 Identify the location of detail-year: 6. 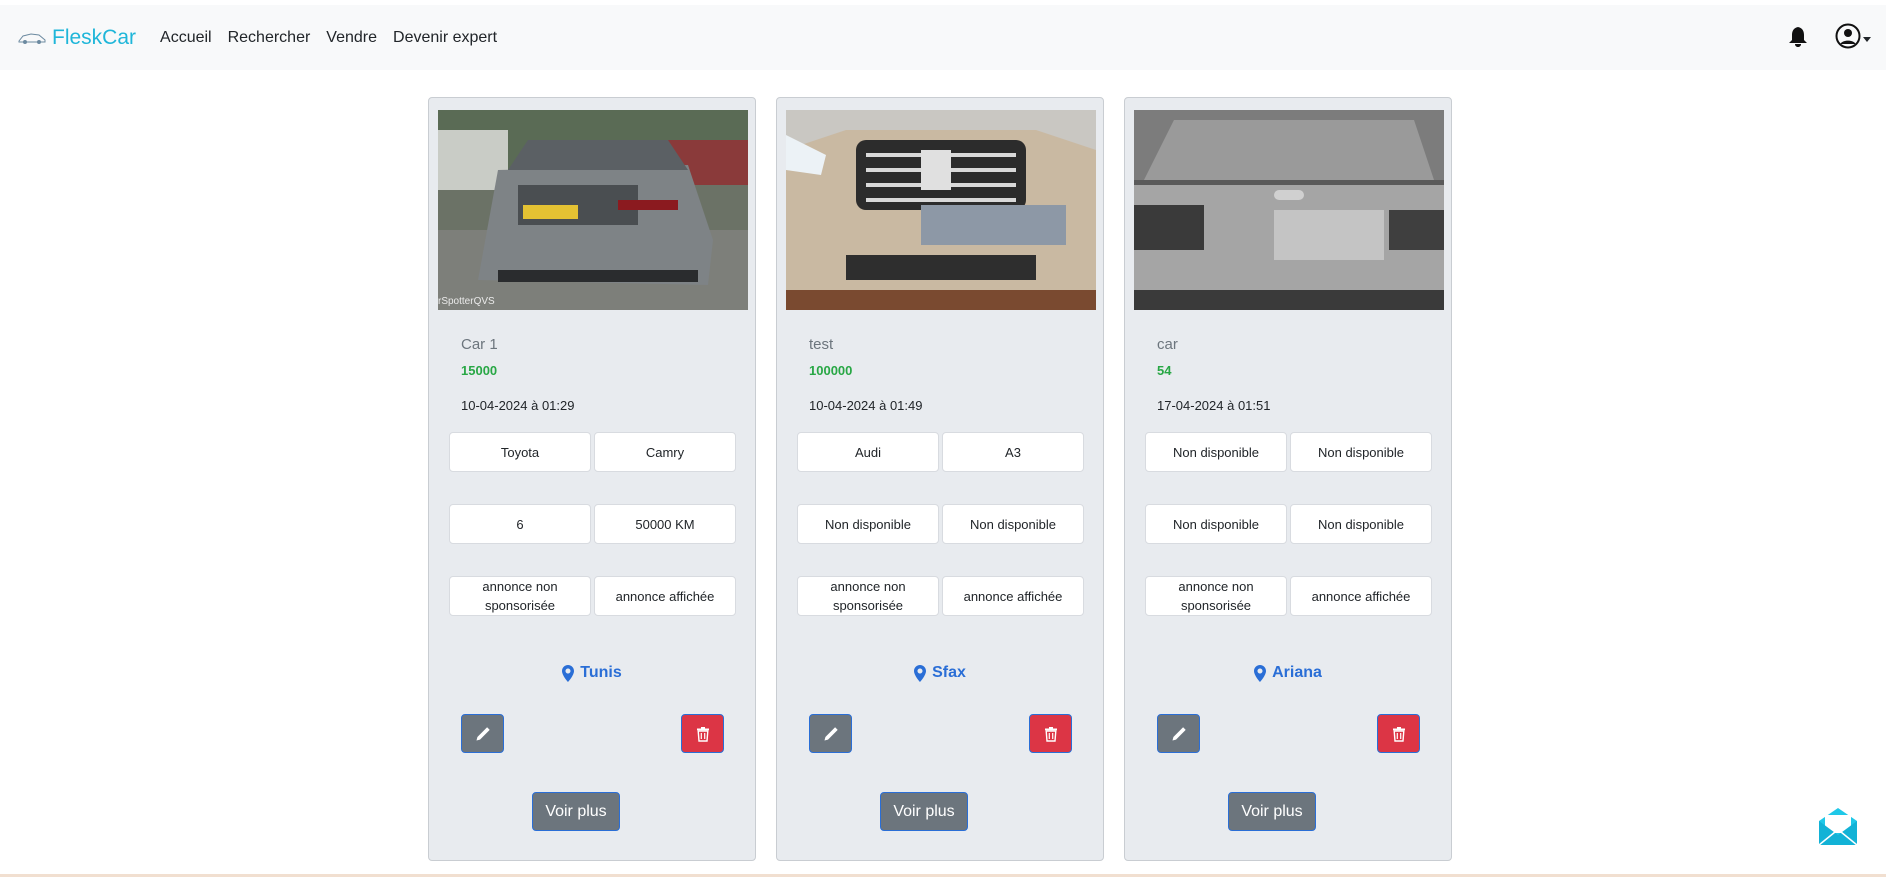
(520, 524).